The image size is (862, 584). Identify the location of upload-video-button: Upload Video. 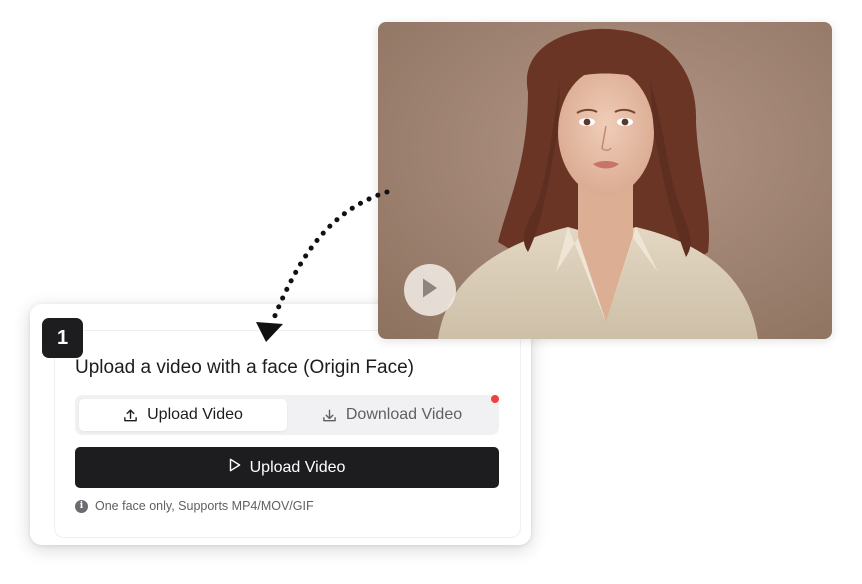
(287, 467).